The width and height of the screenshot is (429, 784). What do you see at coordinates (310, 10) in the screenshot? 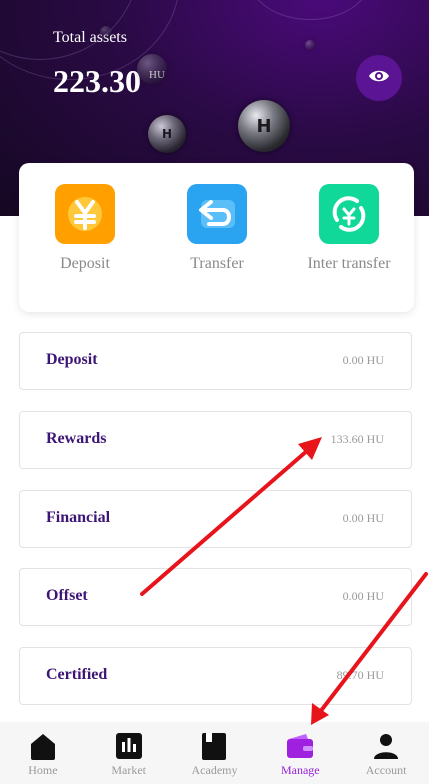
I see `decorative-arc` at bounding box center [310, 10].